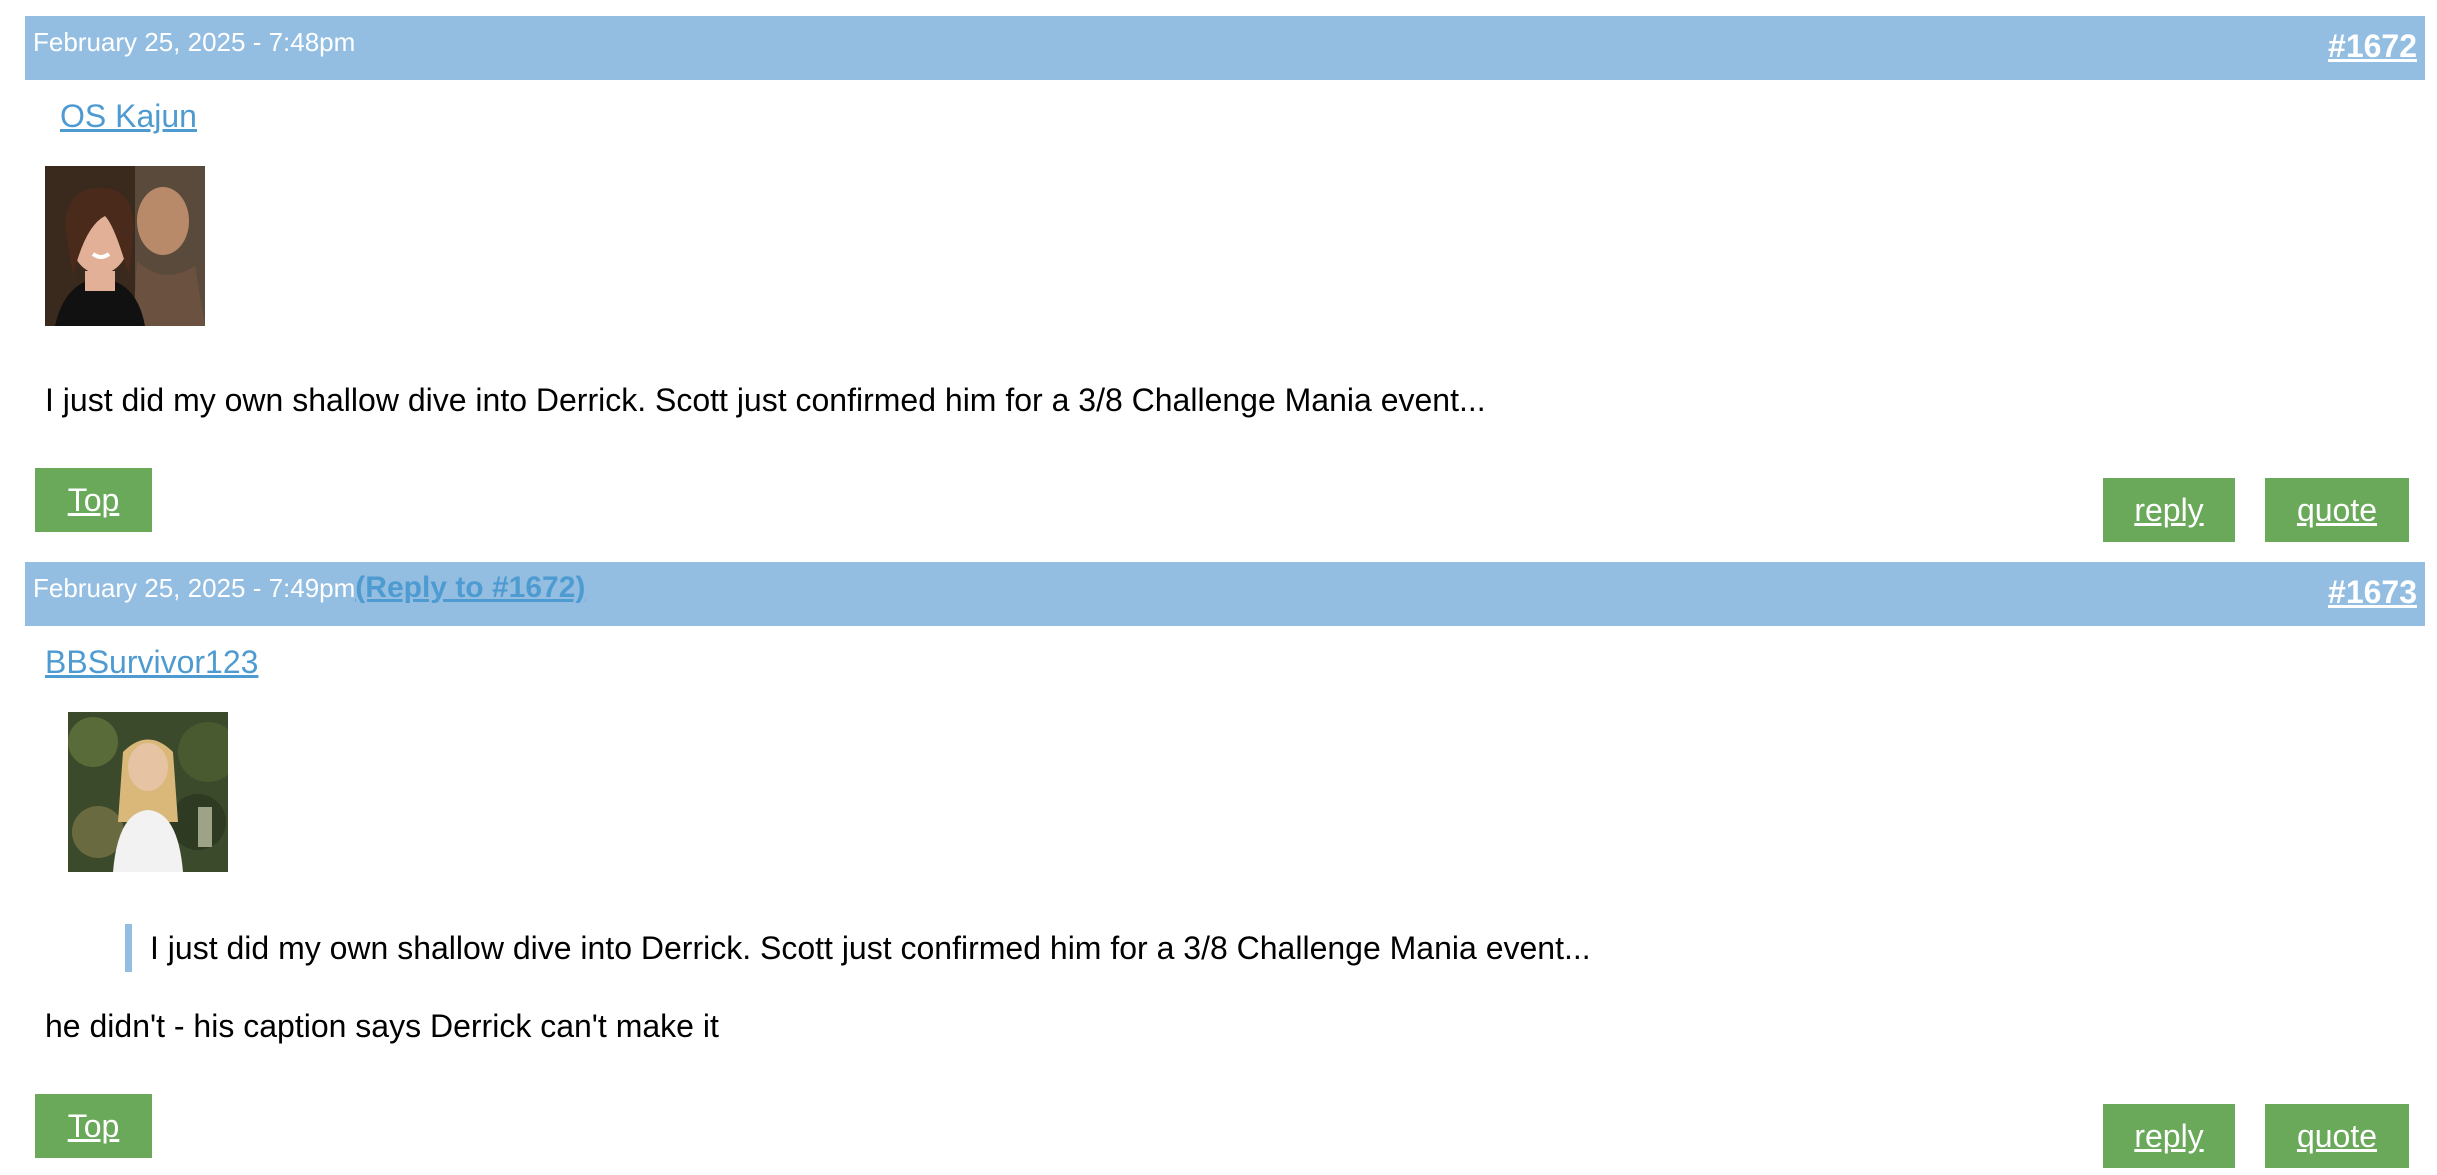 This screenshot has height=1175, width=2437. I want to click on woman-photo-avatar-icon, so click(148, 792).